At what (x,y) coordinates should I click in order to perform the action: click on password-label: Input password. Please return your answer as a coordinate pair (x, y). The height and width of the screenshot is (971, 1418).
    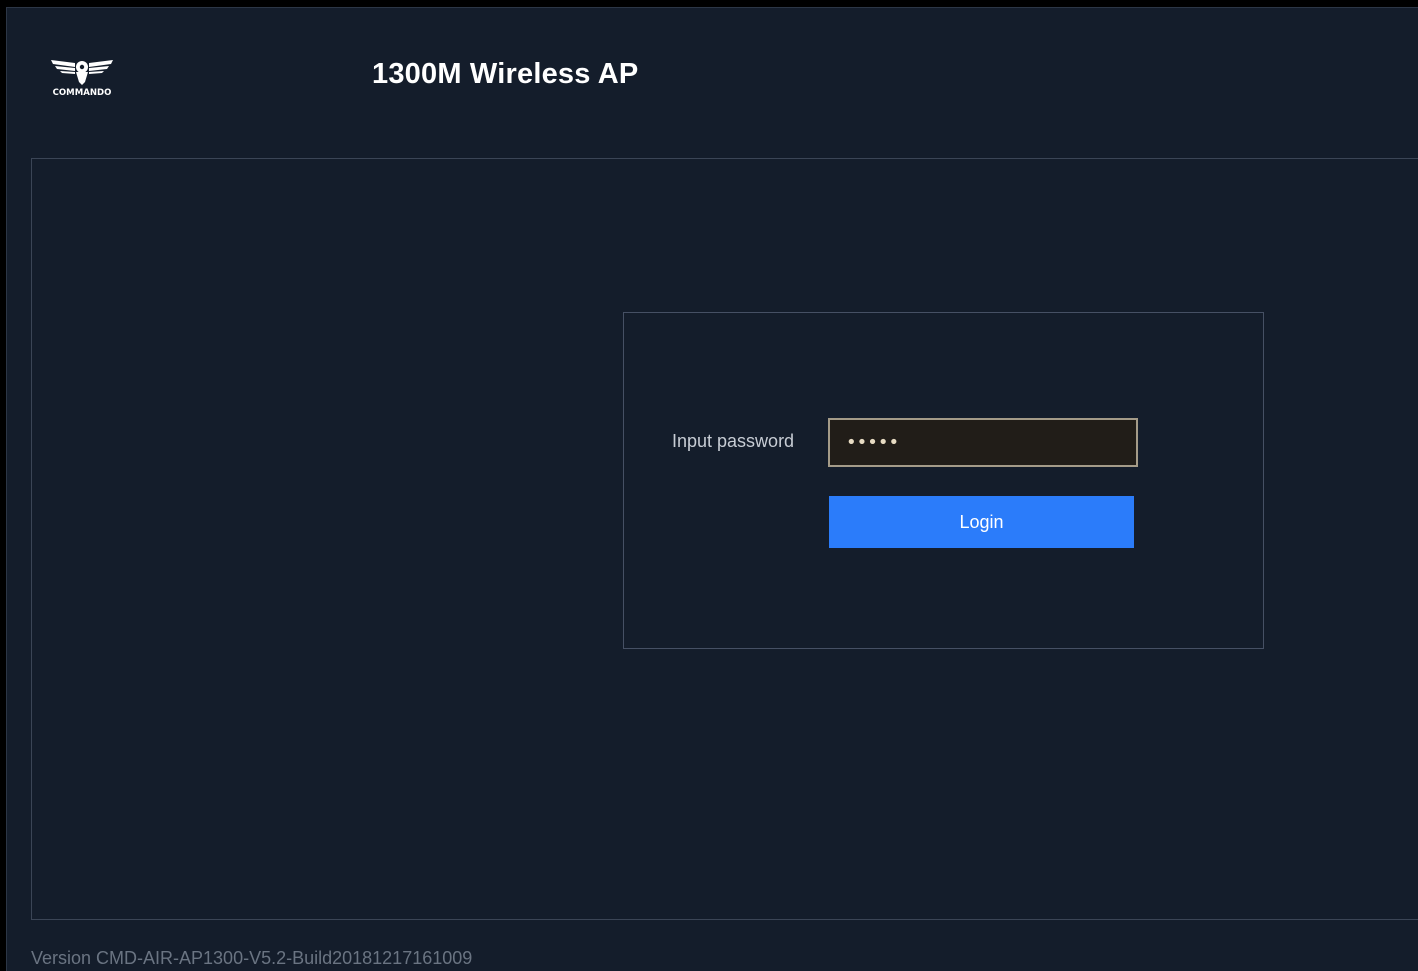
    Looking at the image, I should click on (733, 441).